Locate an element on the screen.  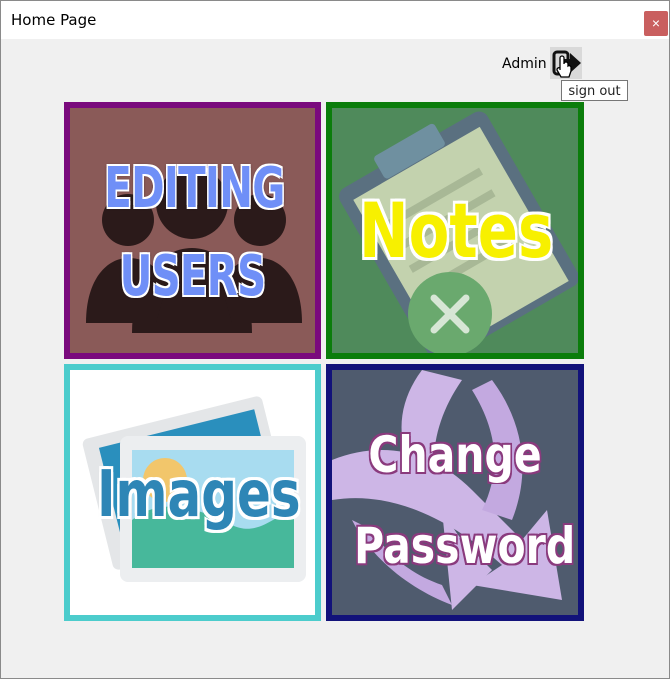
change-password-label-line1: Change is located at coordinates (455, 455).